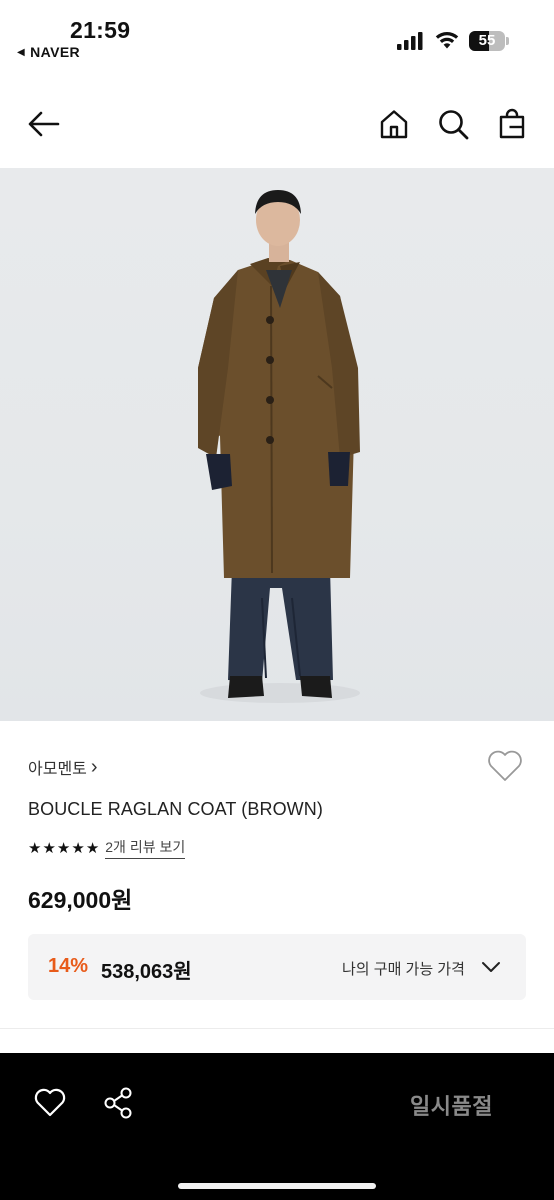 The height and width of the screenshot is (1200, 554). Describe the element at coordinates (447, 40) in the screenshot. I see `wifi-icon` at that location.